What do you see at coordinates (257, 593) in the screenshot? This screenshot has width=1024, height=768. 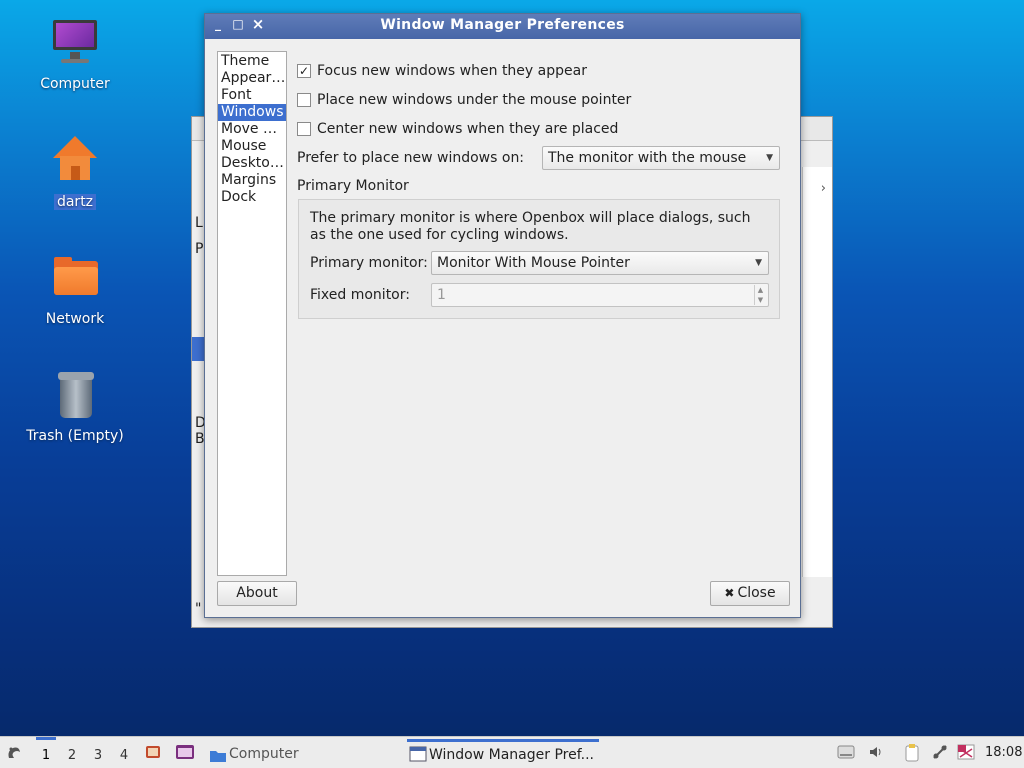 I see `about-button: About` at bounding box center [257, 593].